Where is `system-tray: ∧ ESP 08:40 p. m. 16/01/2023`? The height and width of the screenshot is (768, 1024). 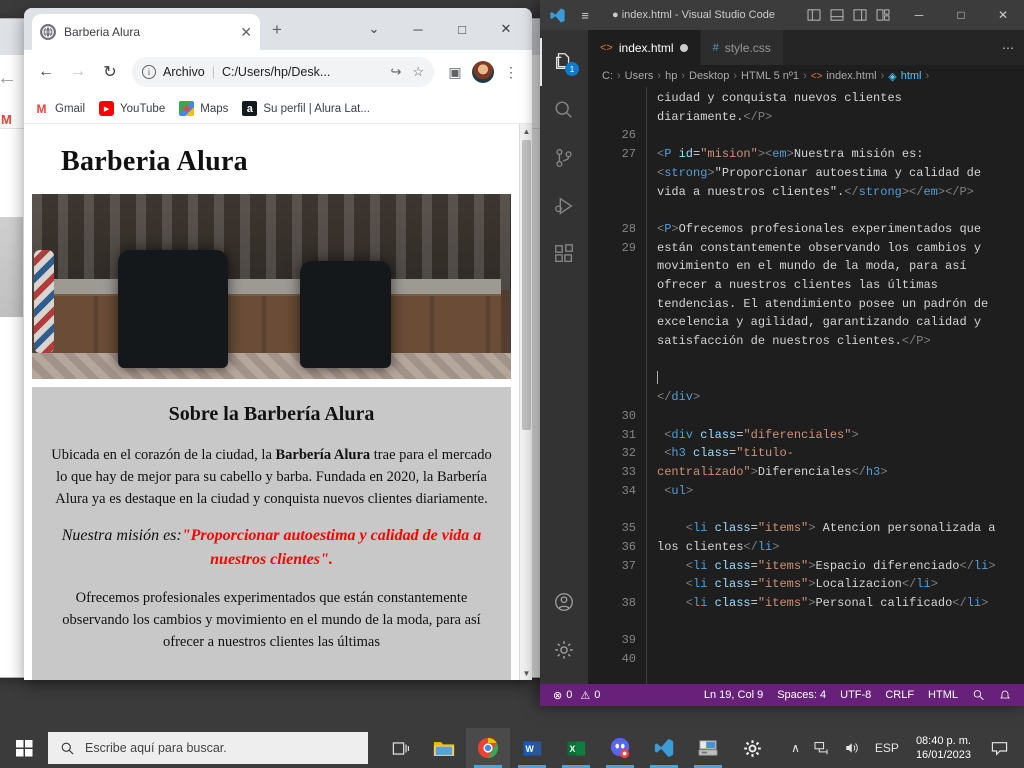
system-tray: ∧ ESP 08:40 p. m. 16/01/2023 is located at coordinates (904, 748).